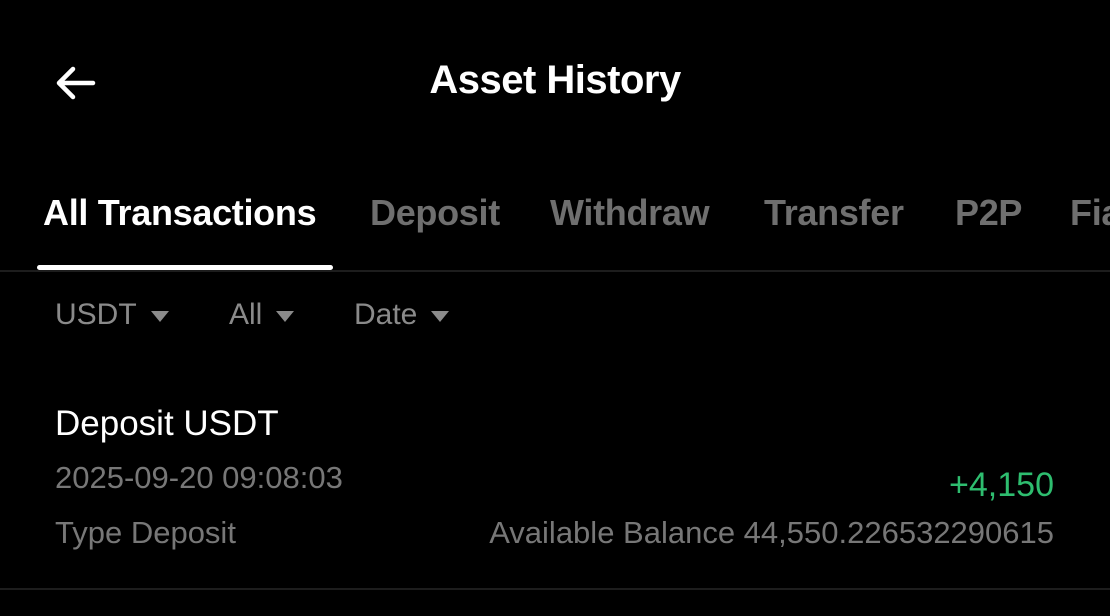 This screenshot has height=616, width=1110. What do you see at coordinates (555, 589) in the screenshot?
I see `row-divider` at bounding box center [555, 589].